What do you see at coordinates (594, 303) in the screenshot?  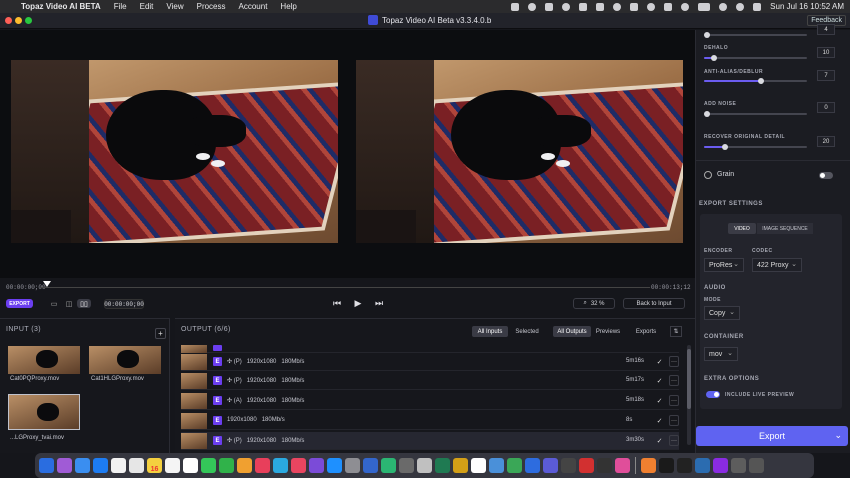 I see `zoom-dropdown: ⌕ 32 %` at bounding box center [594, 303].